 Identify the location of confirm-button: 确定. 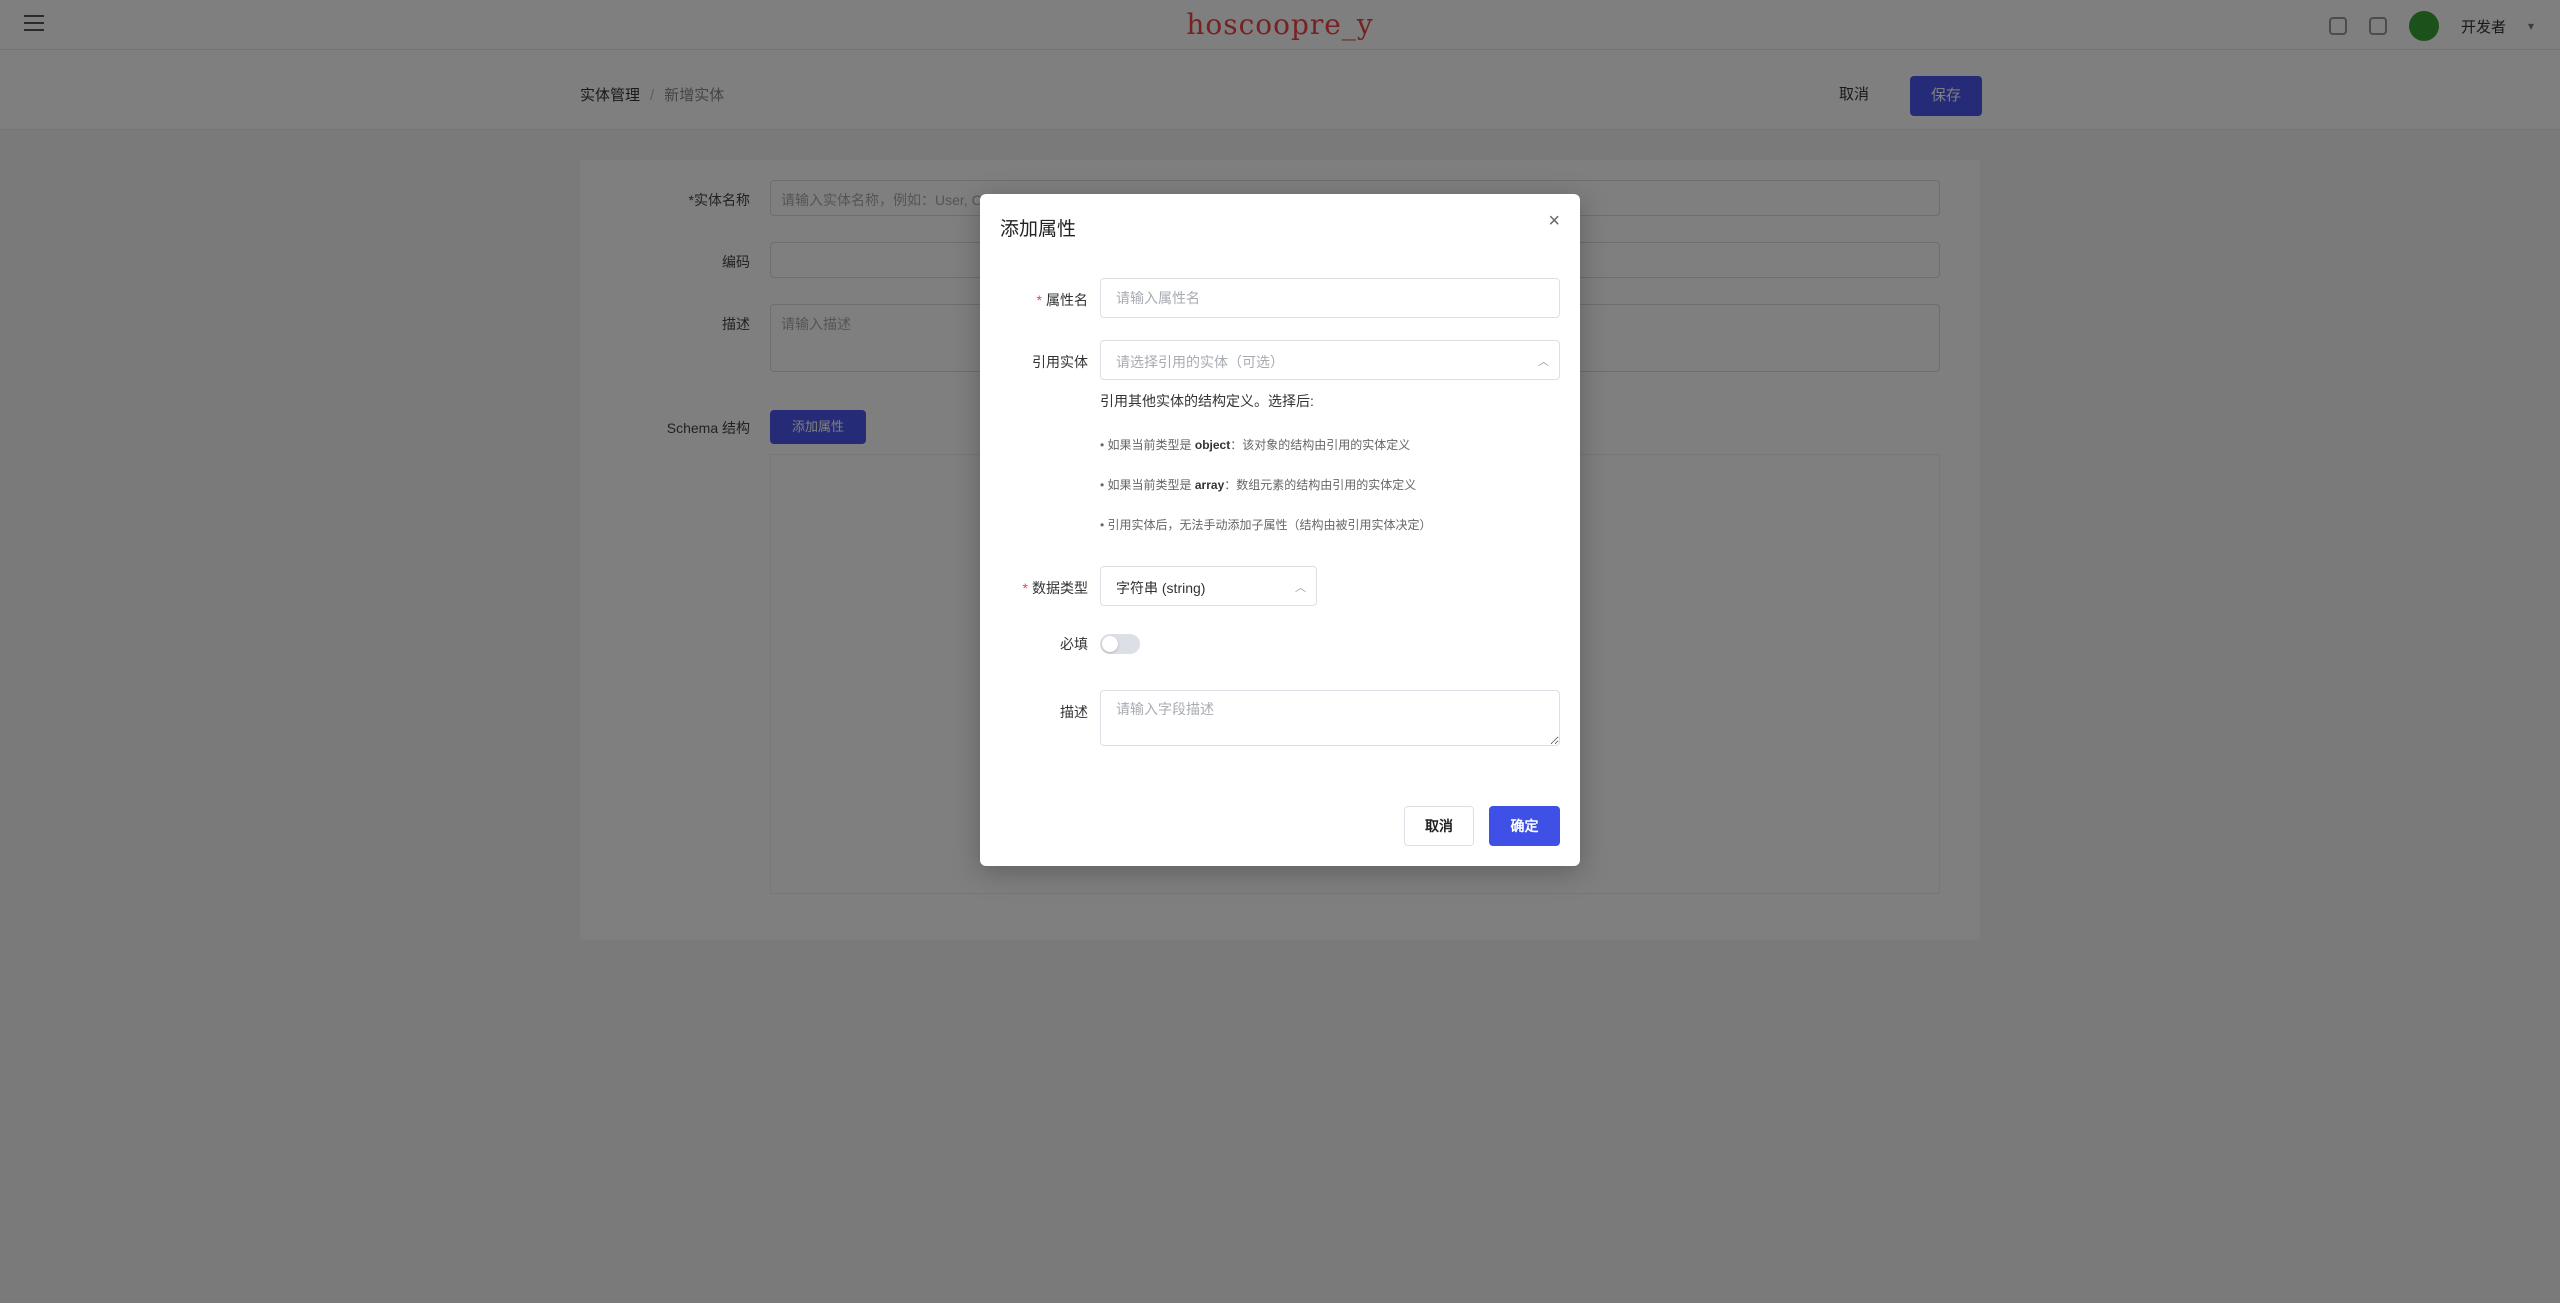
(1524, 826).